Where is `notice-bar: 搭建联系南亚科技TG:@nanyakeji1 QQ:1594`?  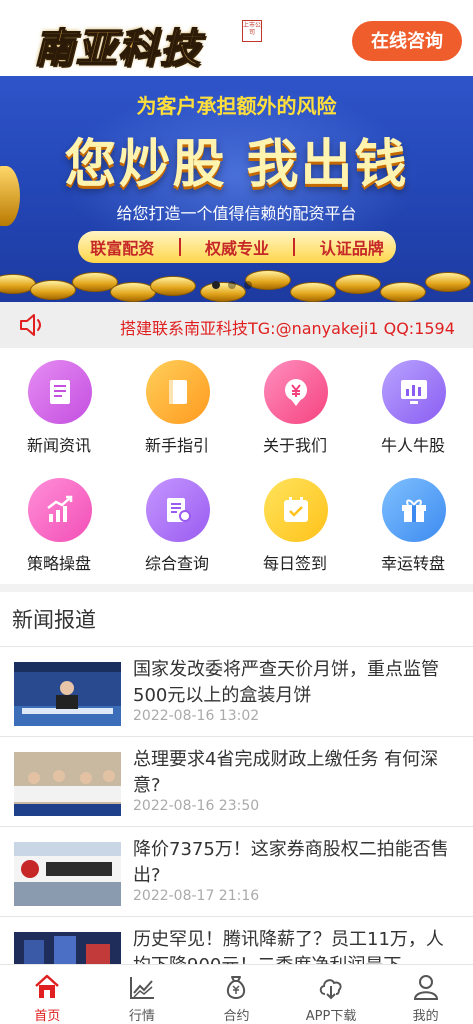 notice-bar: 搭建联系南亚科技TG:@nanyakeji1 QQ:1594 is located at coordinates (236, 325).